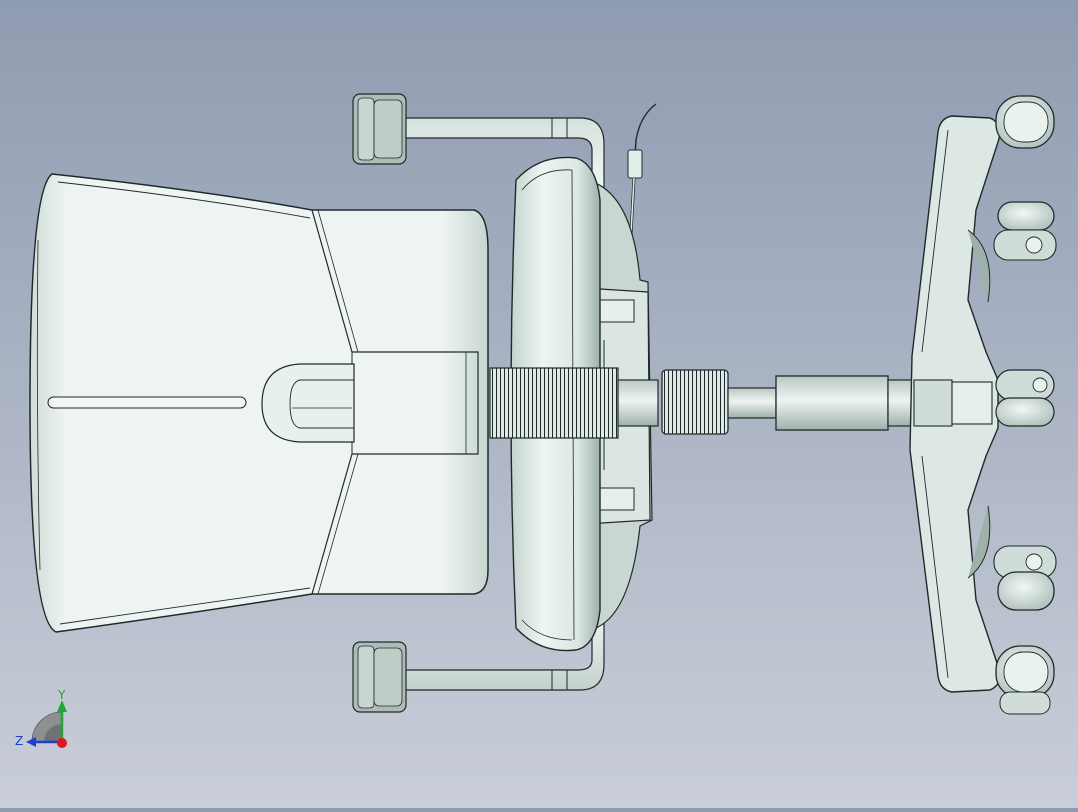 The image size is (1078, 812). I want to click on orientation-triad: Y Z, so click(41, 718).